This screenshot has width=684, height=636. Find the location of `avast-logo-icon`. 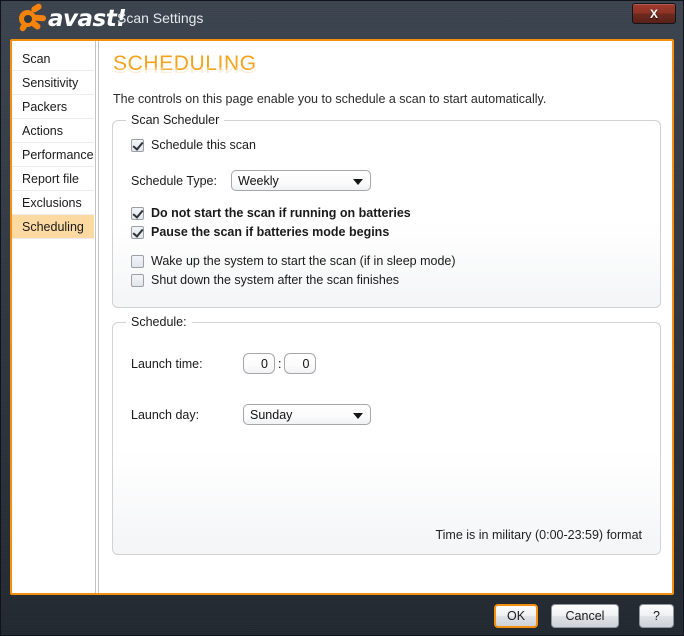

avast-logo-icon is located at coordinates (32, 17).